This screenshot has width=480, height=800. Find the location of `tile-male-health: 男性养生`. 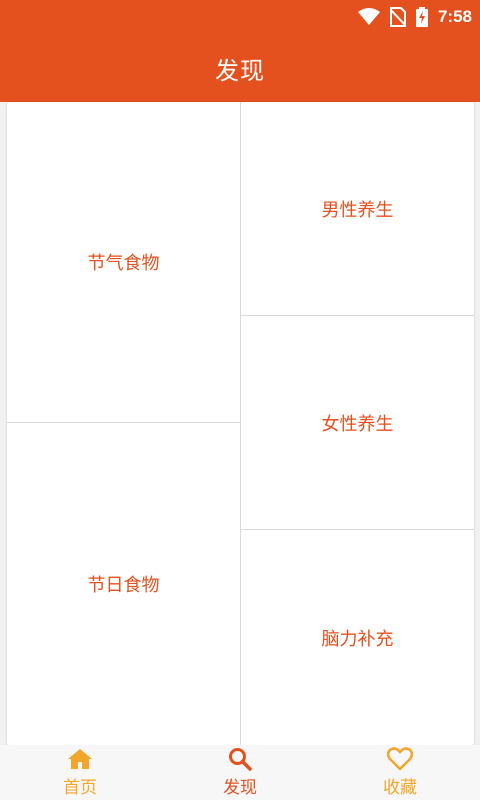

tile-male-health: 男性养生 is located at coordinates (357, 208).